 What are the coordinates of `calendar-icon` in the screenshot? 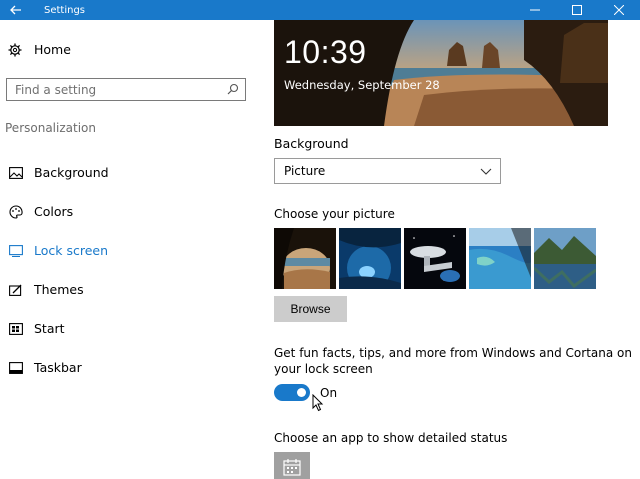 It's located at (292, 467).